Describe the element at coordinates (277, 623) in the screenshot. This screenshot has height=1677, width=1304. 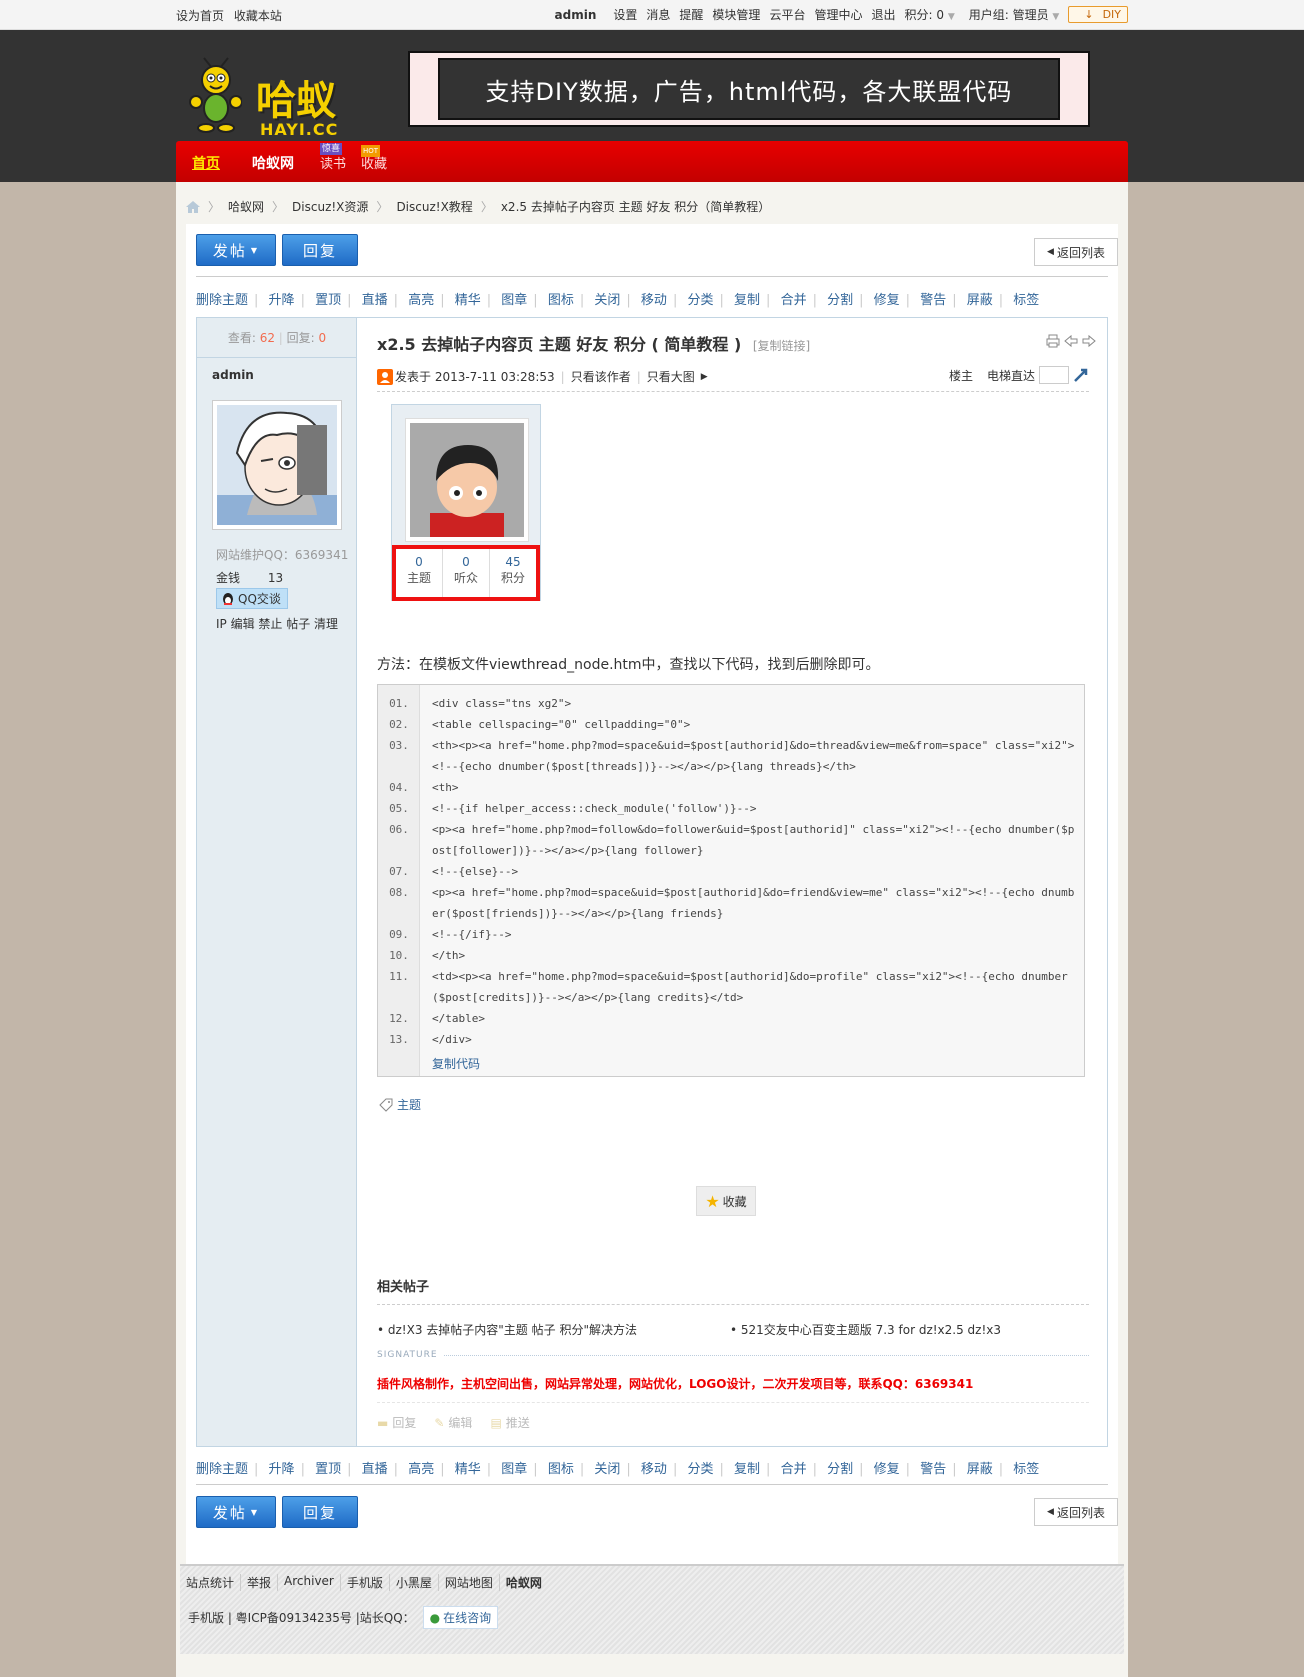
I see `admin-tools: IP 编辑 禁止 帖子 清理` at that location.